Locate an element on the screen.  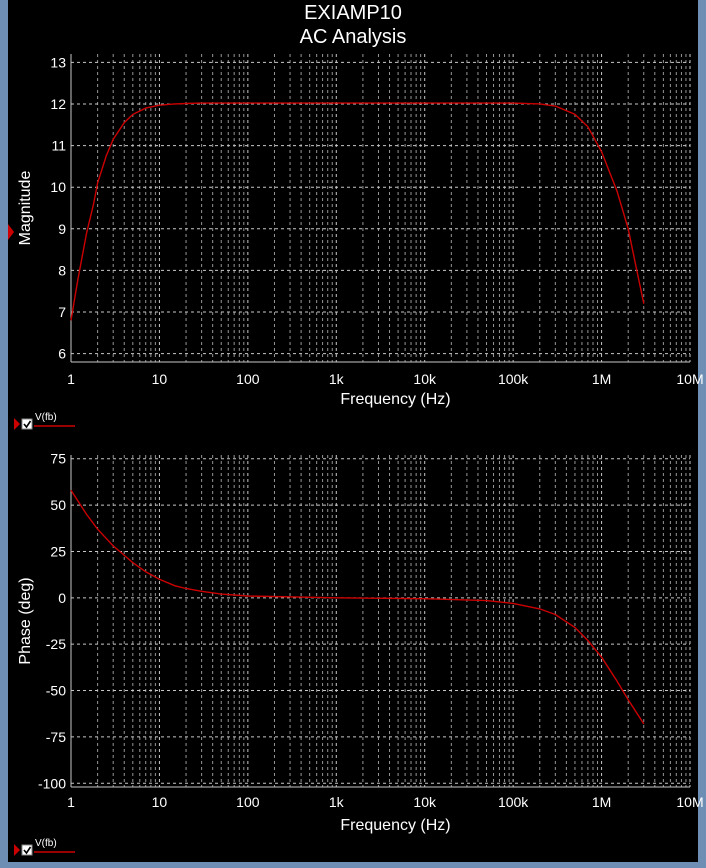
magnitude-legend-marker is located at coordinates (17, 424).